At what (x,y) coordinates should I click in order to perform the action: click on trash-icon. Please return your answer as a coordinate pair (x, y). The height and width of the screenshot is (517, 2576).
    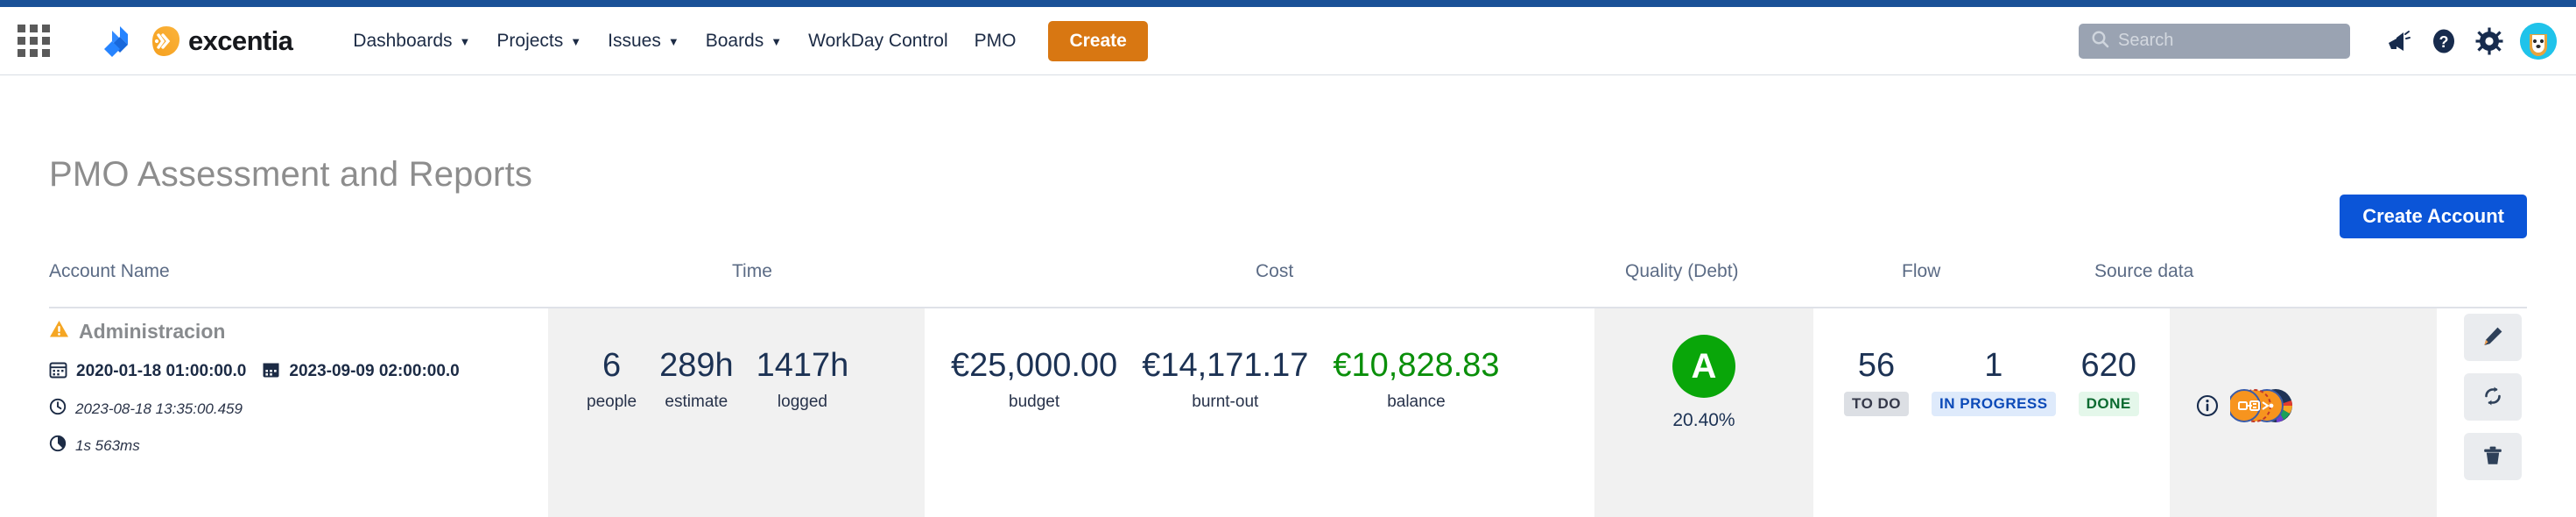
    Looking at the image, I should click on (2492, 457).